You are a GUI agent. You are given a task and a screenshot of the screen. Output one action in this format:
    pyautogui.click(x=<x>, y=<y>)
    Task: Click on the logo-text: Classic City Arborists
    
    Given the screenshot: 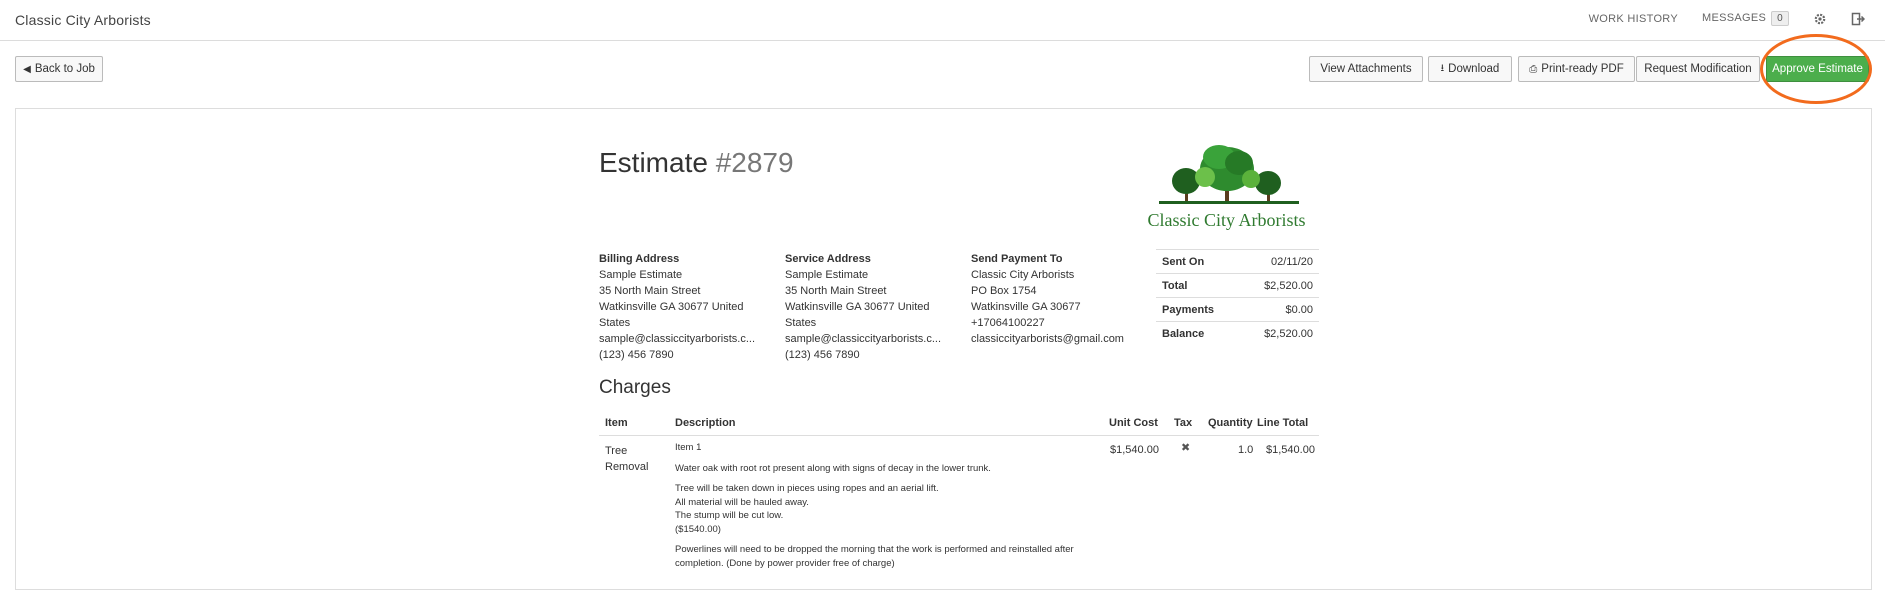 What is the action you would take?
    pyautogui.click(x=1226, y=220)
    